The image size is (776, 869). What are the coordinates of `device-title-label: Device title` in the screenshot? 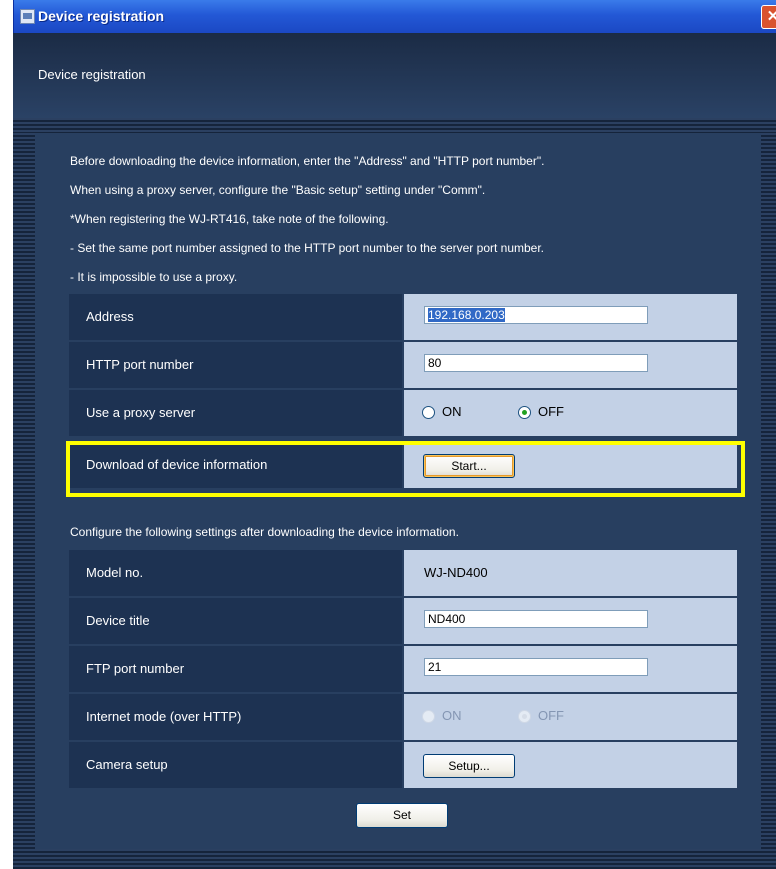 It's located at (235, 621).